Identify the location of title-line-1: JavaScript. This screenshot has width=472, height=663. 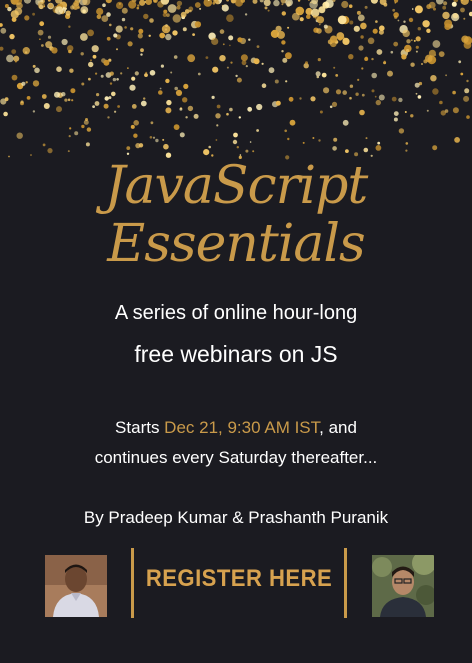
(236, 186).